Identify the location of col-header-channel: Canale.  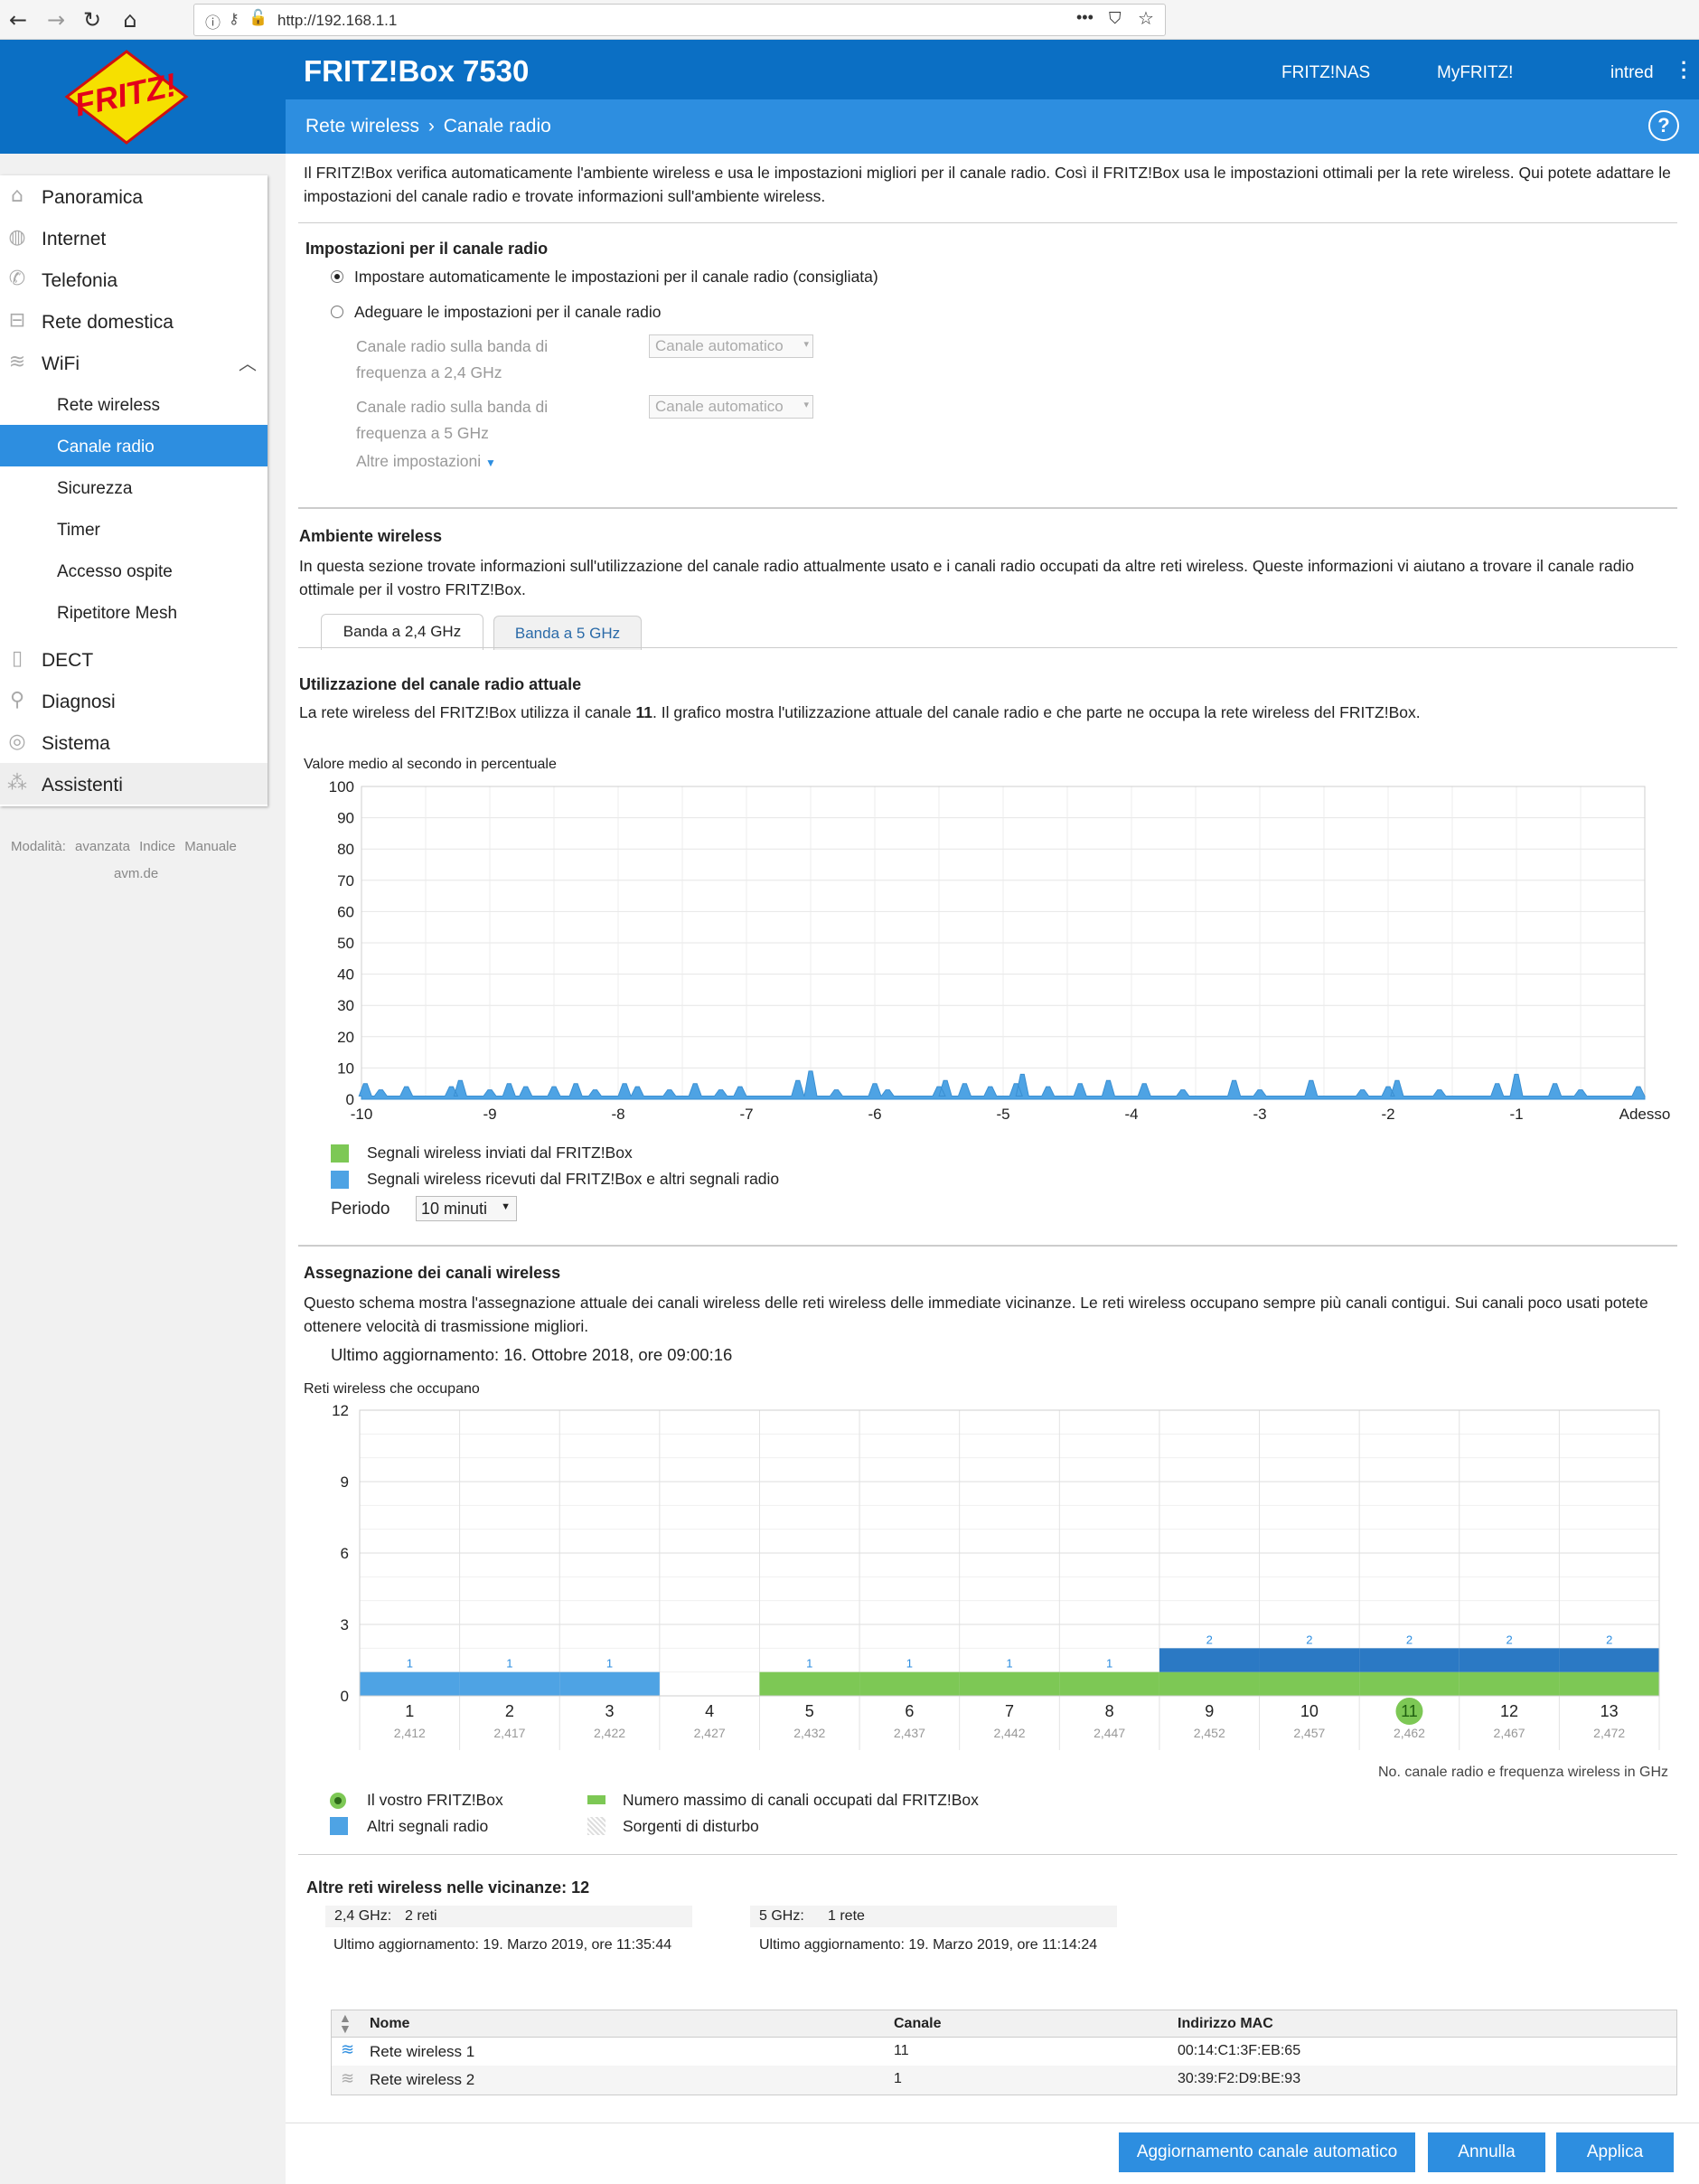
(917, 2024).